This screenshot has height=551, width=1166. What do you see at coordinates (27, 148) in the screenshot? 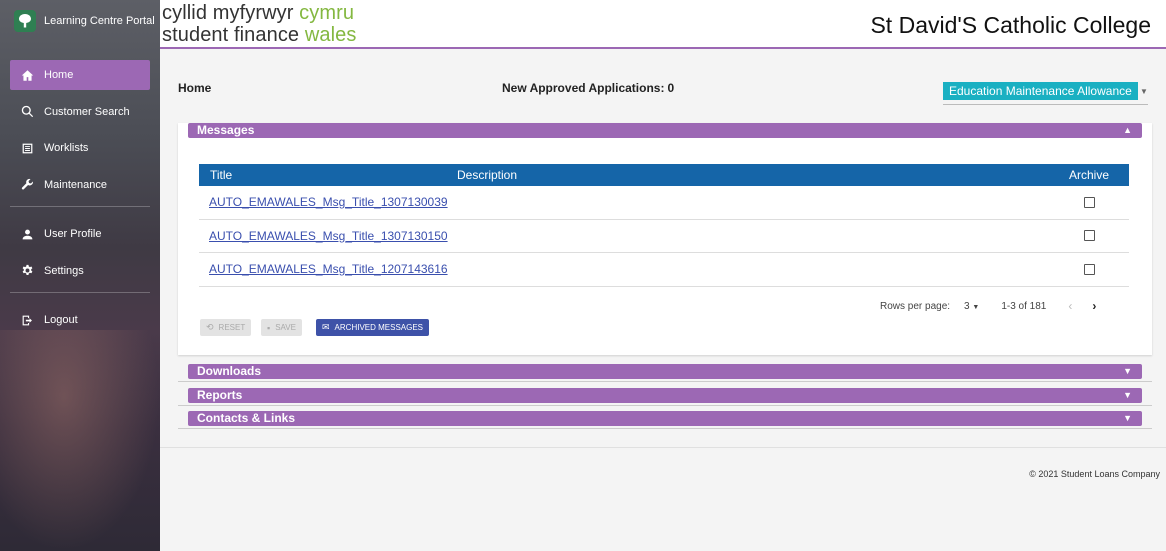
I see `list-icon` at bounding box center [27, 148].